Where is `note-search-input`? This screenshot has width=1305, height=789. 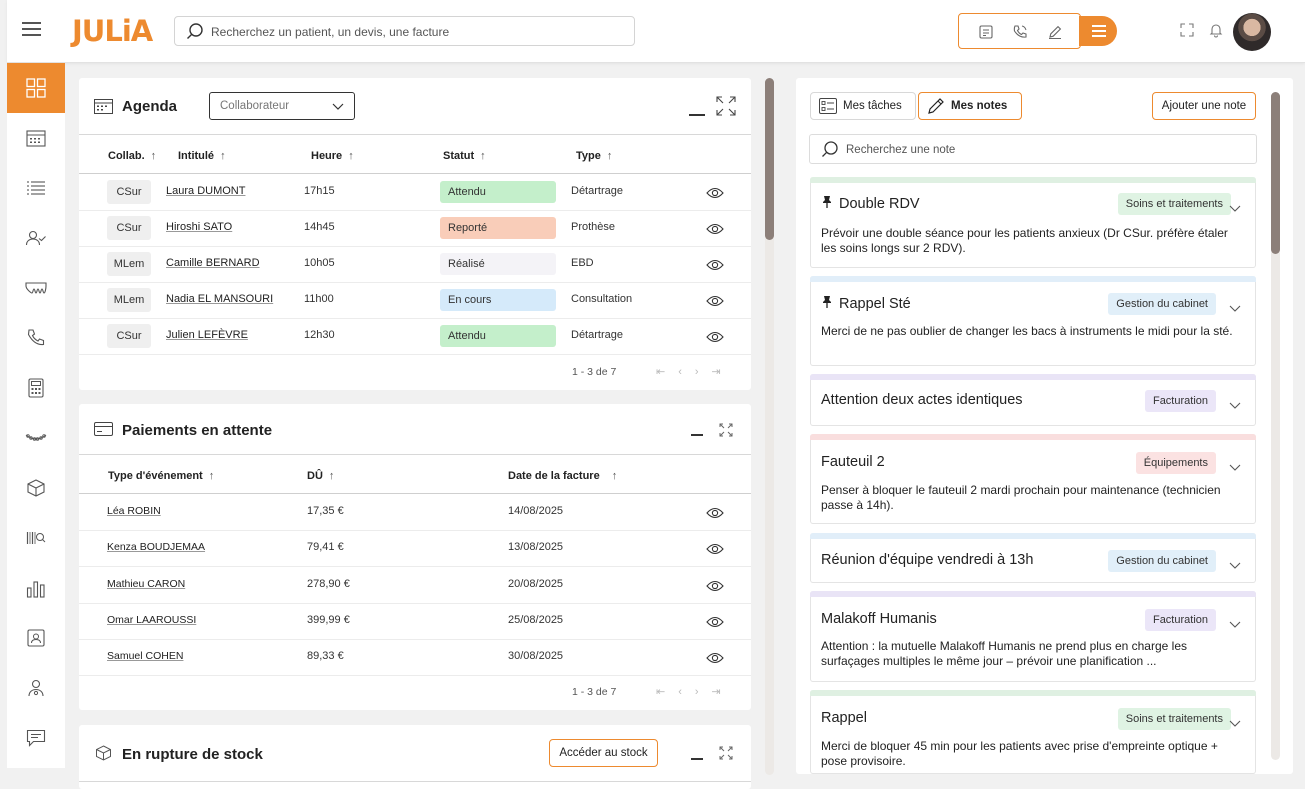
note-search-input is located at coordinates (1046, 150).